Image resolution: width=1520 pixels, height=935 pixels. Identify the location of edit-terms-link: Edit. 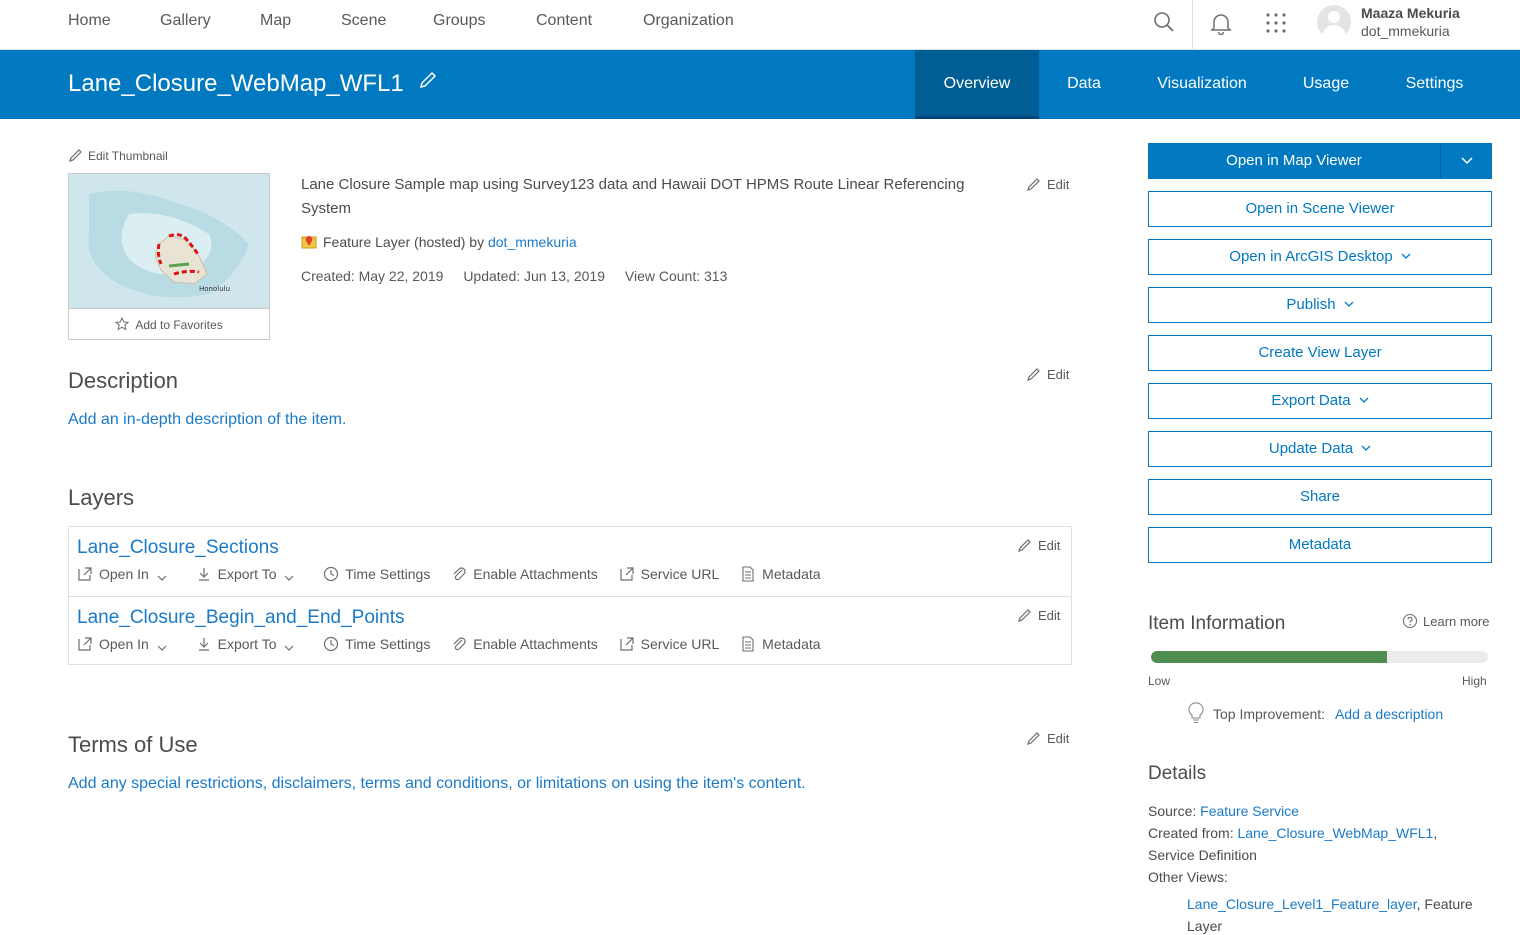
(1047, 738).